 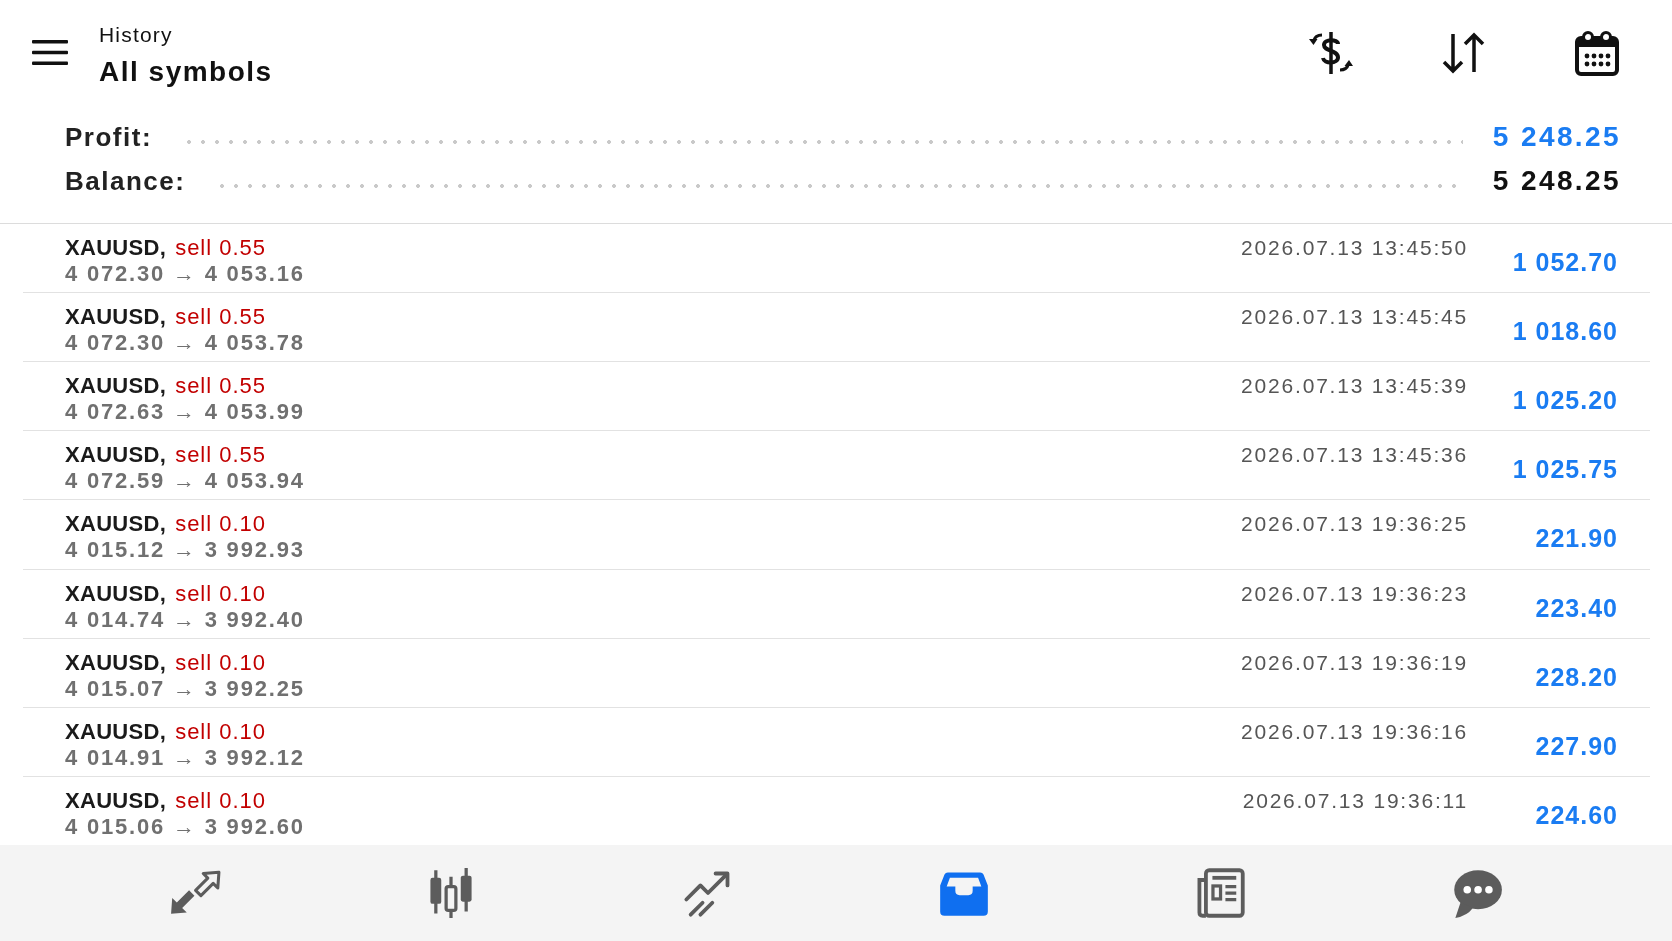 I want to click on price-range-text: 4 072.63 → 4 053.99, so click(x=185, y=412).